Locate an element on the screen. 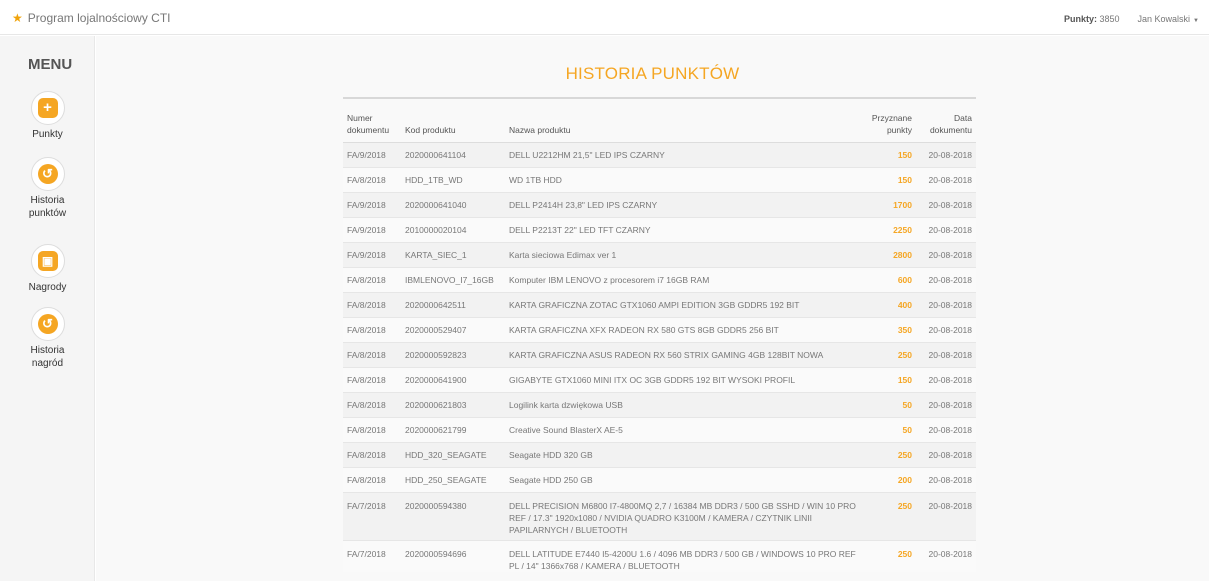 The height and width of the screenshot is (581, 1209). sidebar-item-historia-punktow: ↺ Historia punktów is located at coordinates (47, 188).